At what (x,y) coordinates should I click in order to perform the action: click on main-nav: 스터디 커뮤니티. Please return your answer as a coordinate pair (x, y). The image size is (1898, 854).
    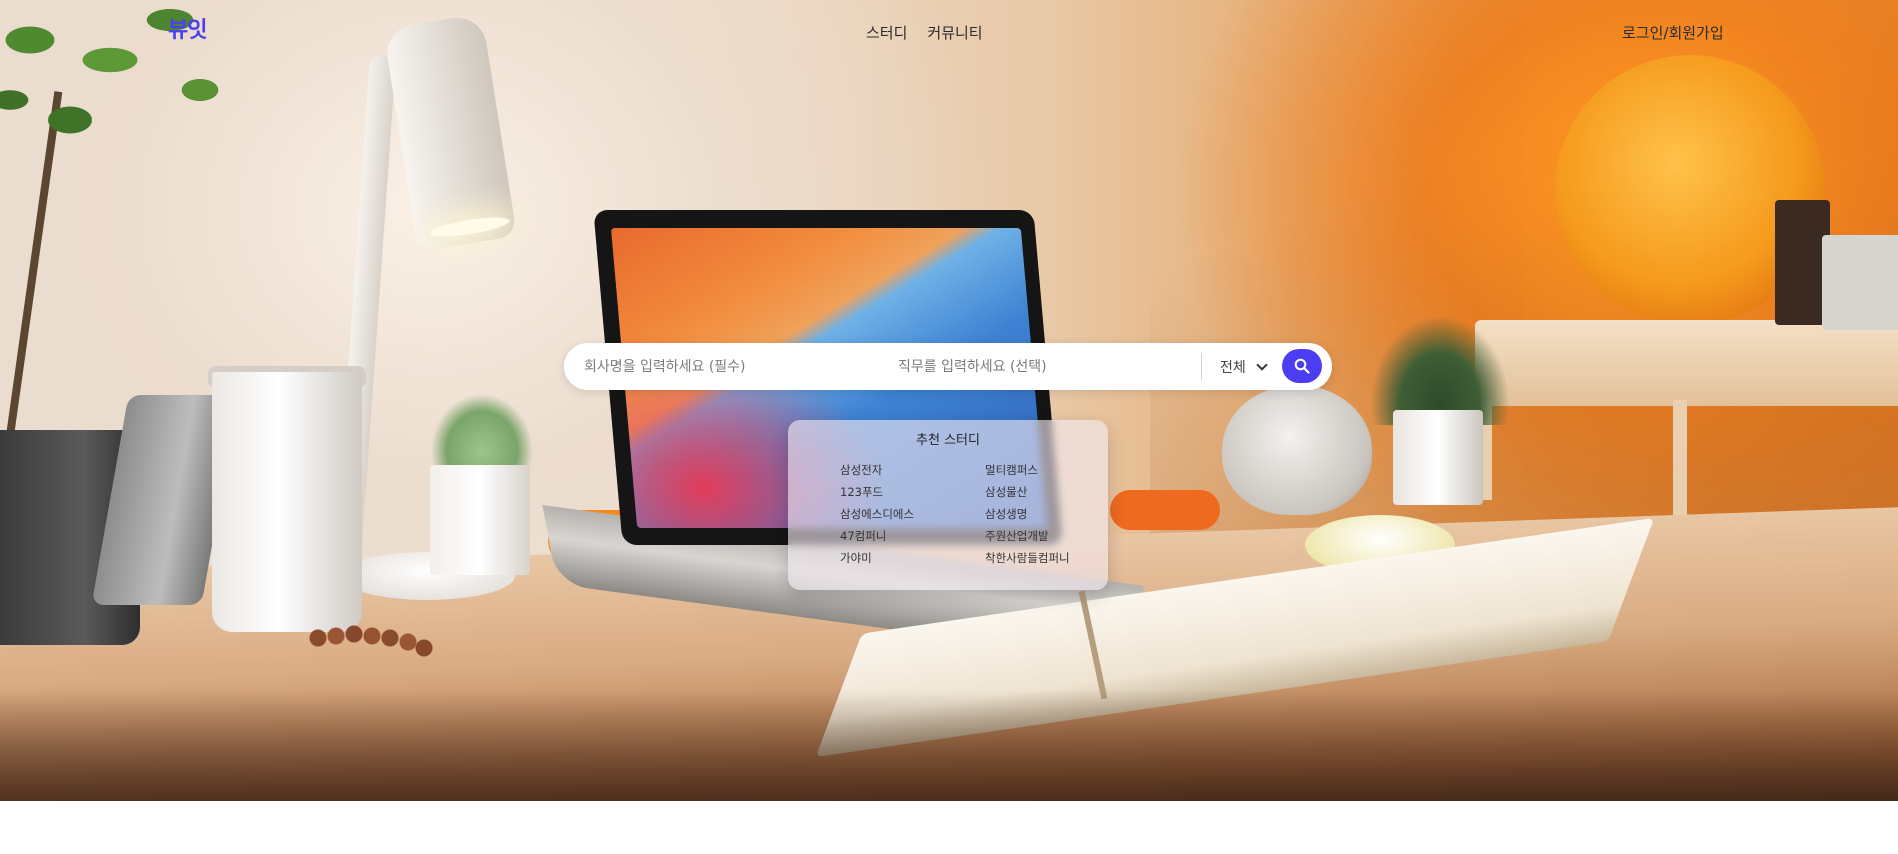
    Looking at the image, I should click on (924, 32).